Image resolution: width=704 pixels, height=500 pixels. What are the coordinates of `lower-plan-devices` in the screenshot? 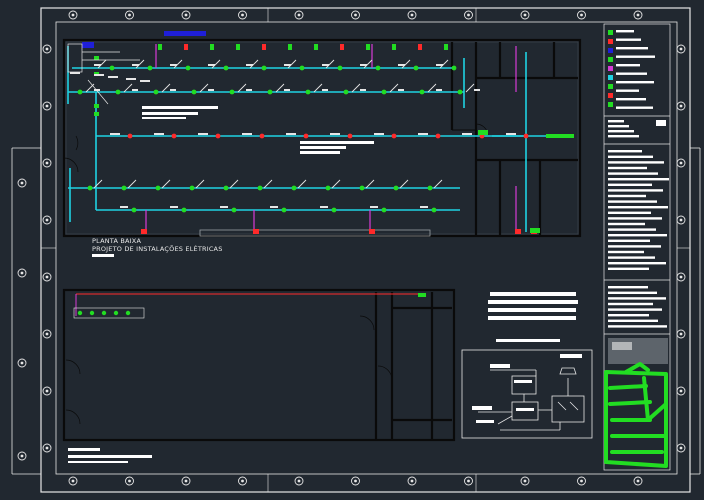 It's located at (251, 304).